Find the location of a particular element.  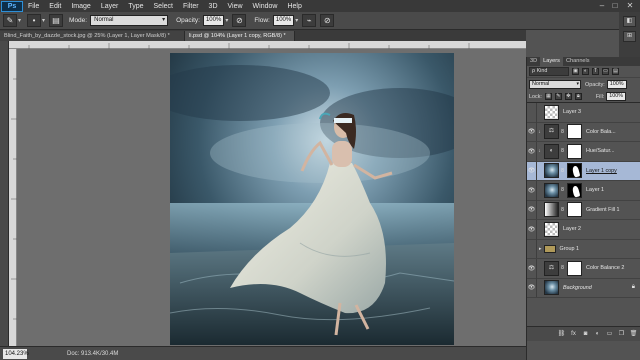

adjustment-icon: ◐ is located at coordinates (597, 334).